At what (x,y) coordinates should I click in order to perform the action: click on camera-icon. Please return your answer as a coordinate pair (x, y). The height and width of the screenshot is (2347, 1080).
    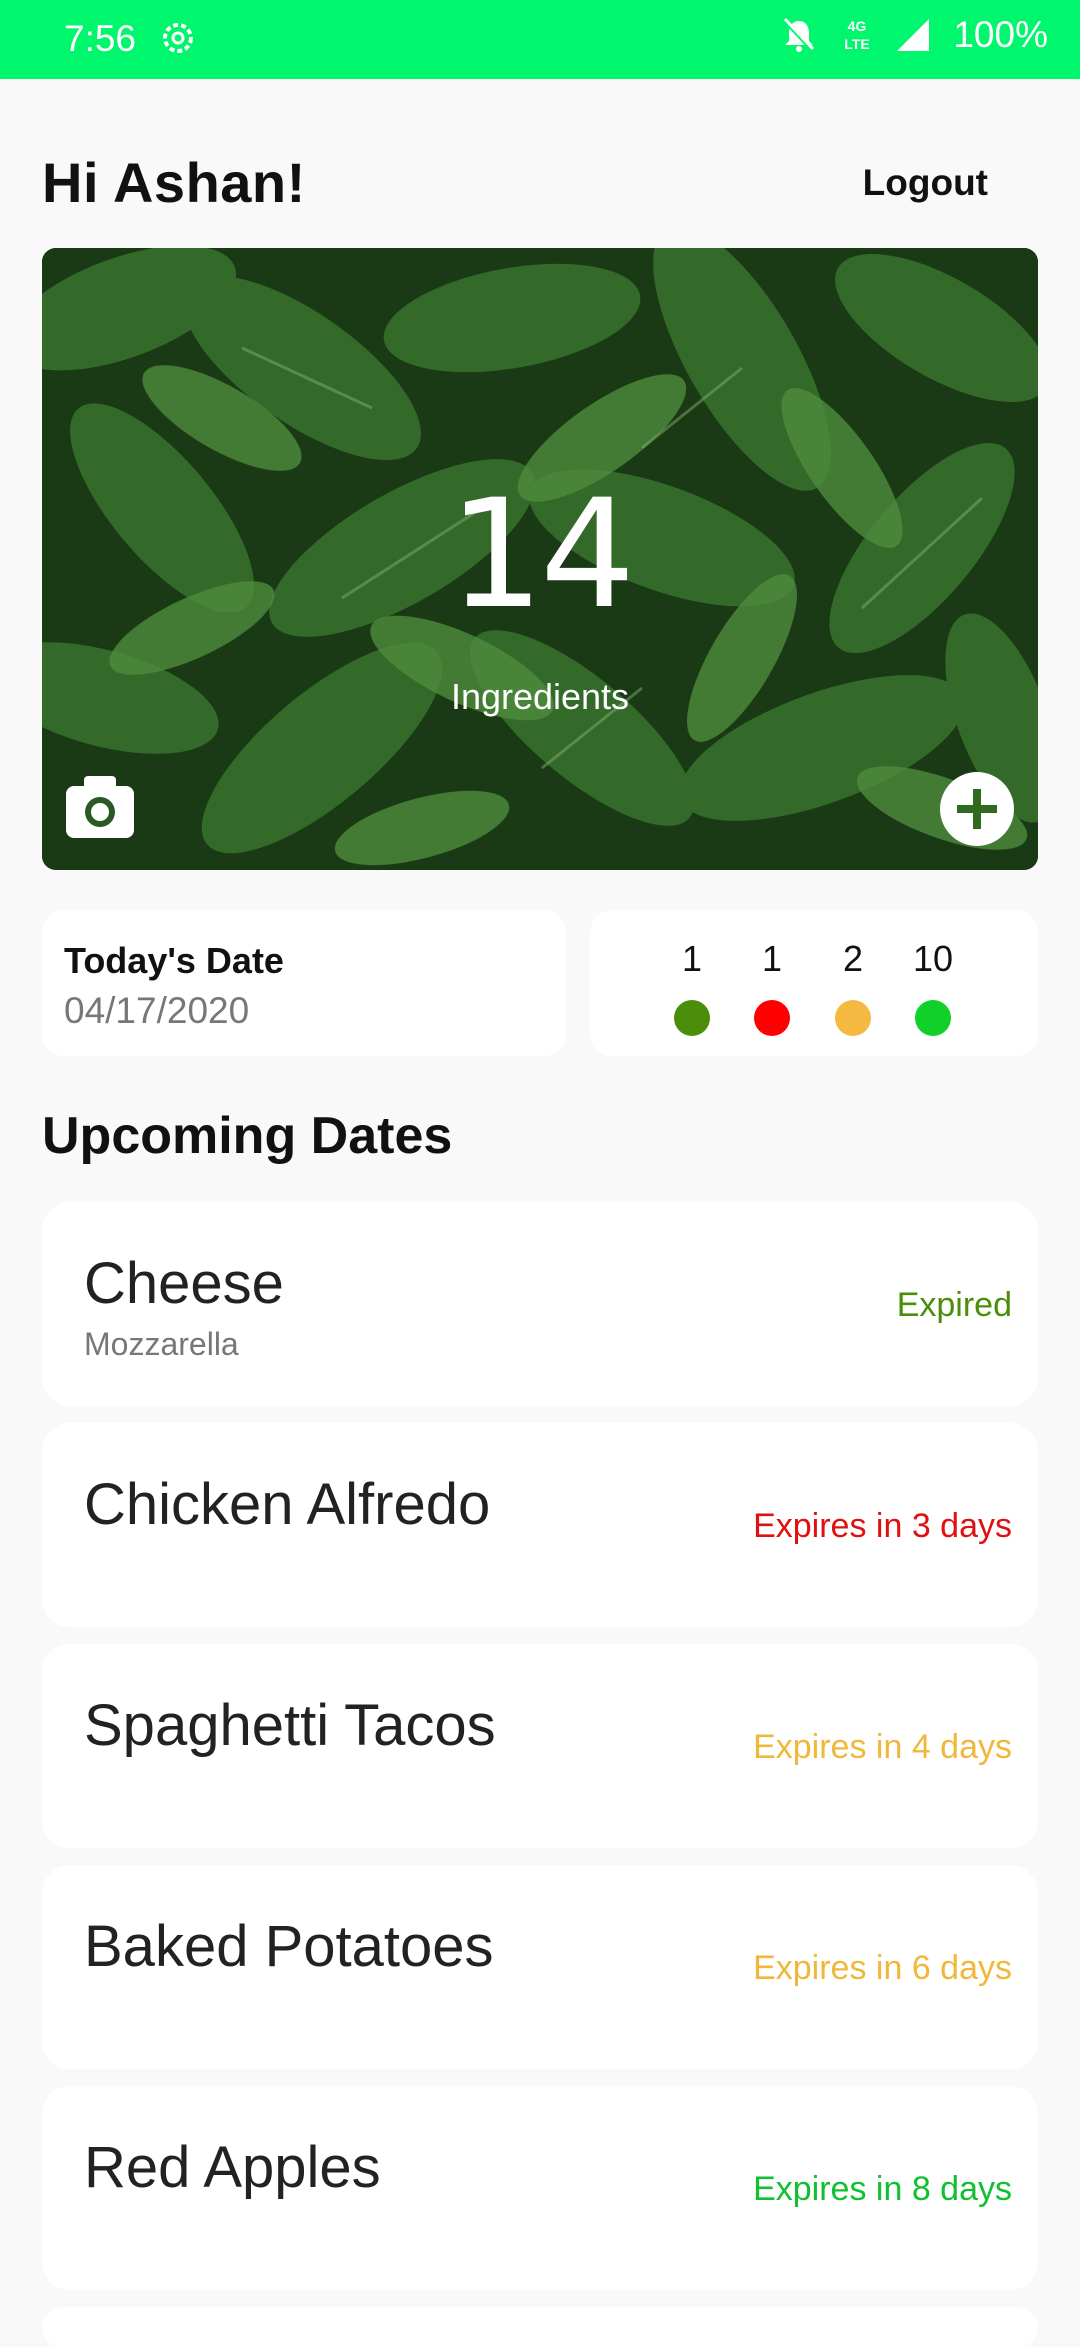
    Looking at the image, I should click on (100, 807).